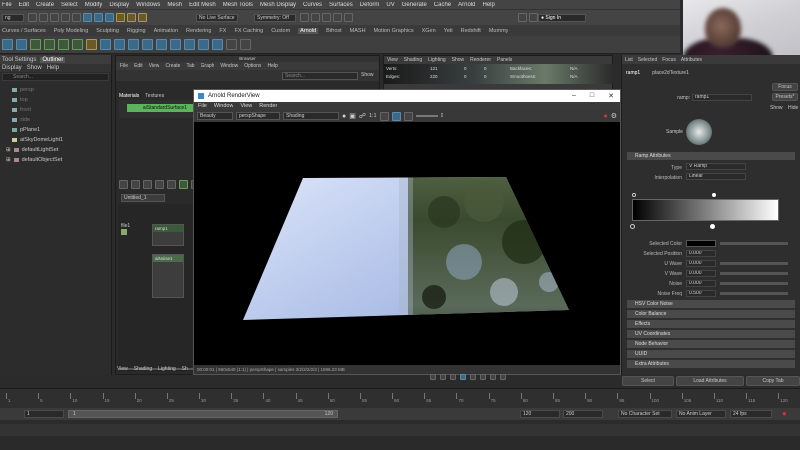 The width and height of the screenshot is (800, 450). I want to click on viewport-bottom-menu-view: View, so click(122, 369).